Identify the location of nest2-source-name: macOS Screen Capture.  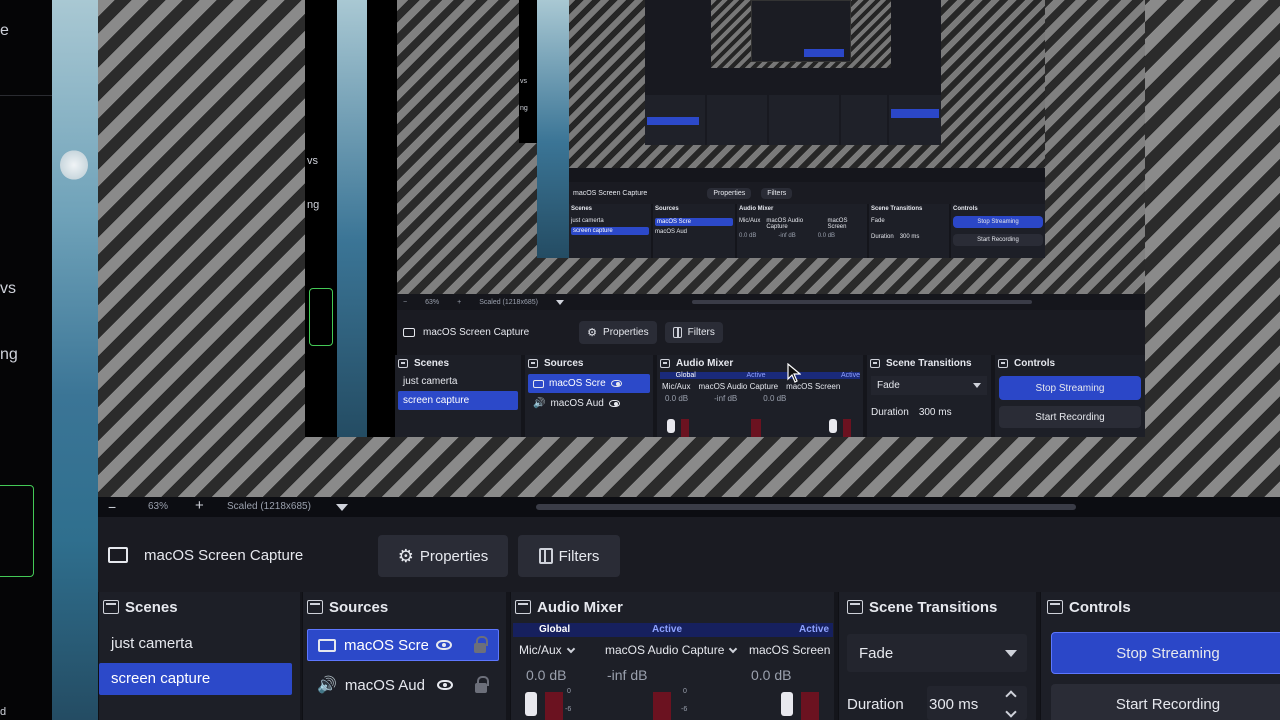
(476, 332).